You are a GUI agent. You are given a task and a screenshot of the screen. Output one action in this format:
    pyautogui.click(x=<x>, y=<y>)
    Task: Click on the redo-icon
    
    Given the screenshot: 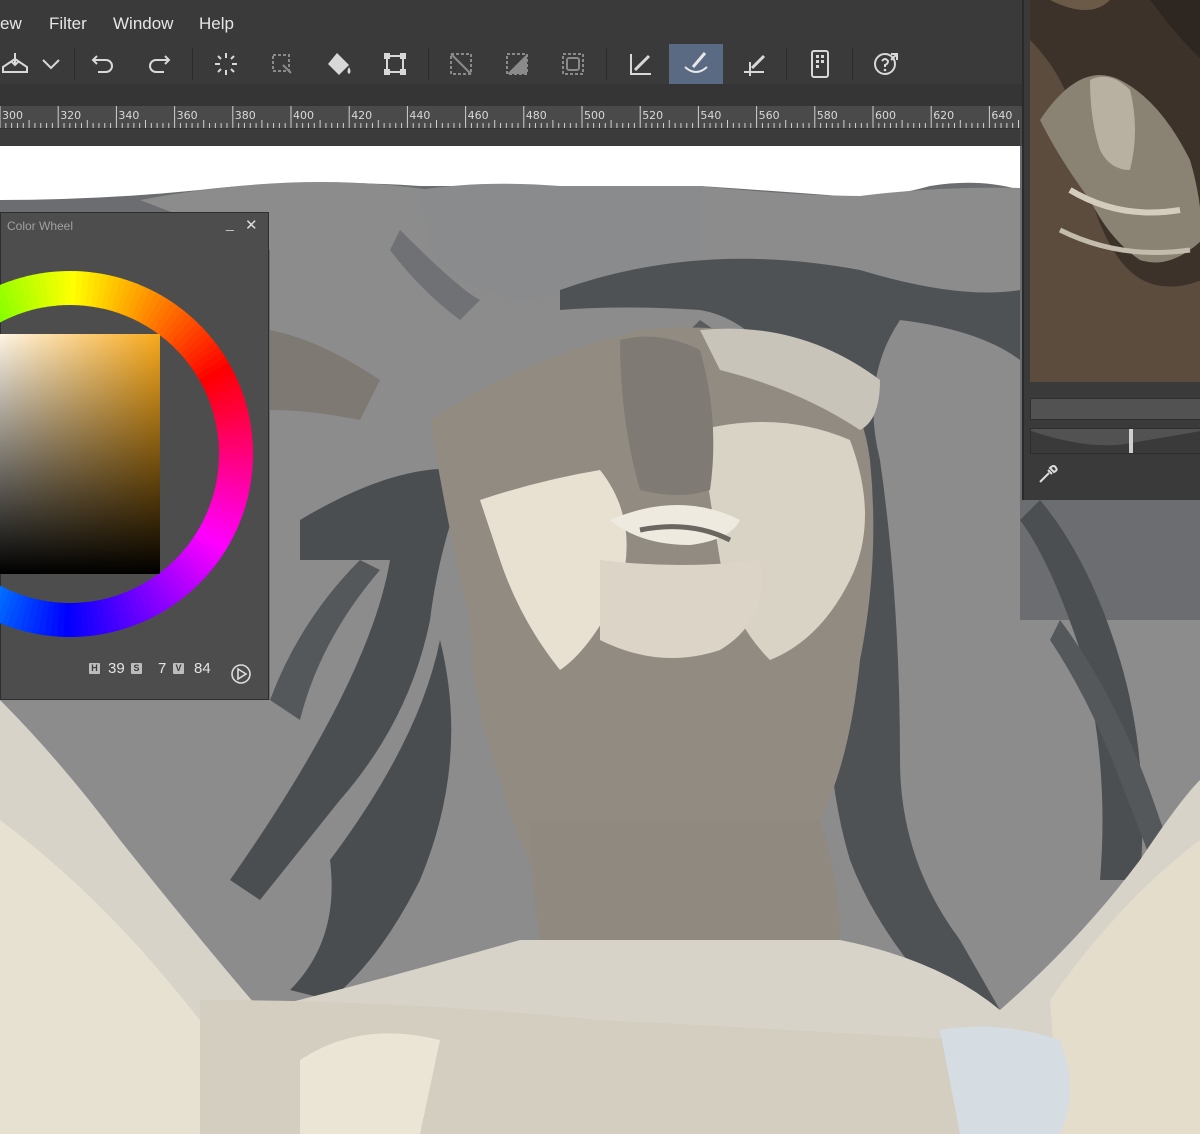 What is the action you would take?
    pyautogui.click(x=159, y=64)
    